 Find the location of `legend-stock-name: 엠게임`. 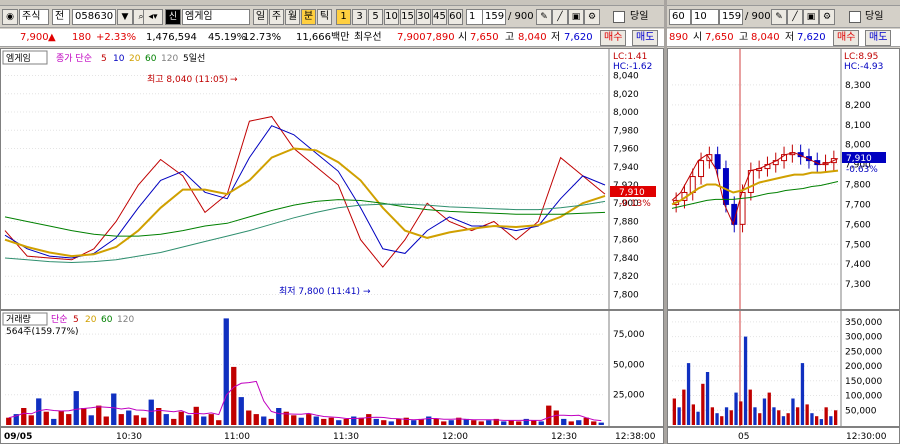

legend-stock-name: 엠게임 is located at coordinates (18, 58).